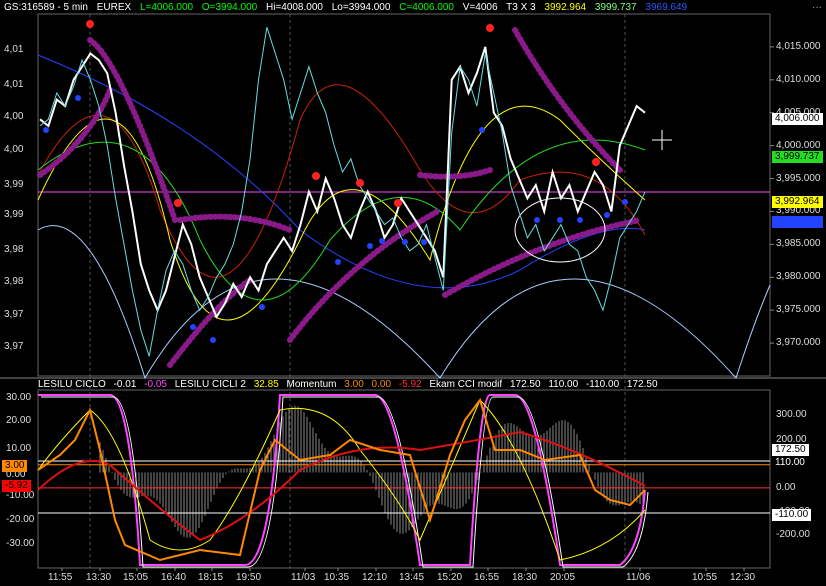 The height and width of the screenshot is (586, 826). What do you see at coordinates (798, 310) in the screenshot?
I see `price-tick-label: 3,975.000` at bounding box center [798, 310].